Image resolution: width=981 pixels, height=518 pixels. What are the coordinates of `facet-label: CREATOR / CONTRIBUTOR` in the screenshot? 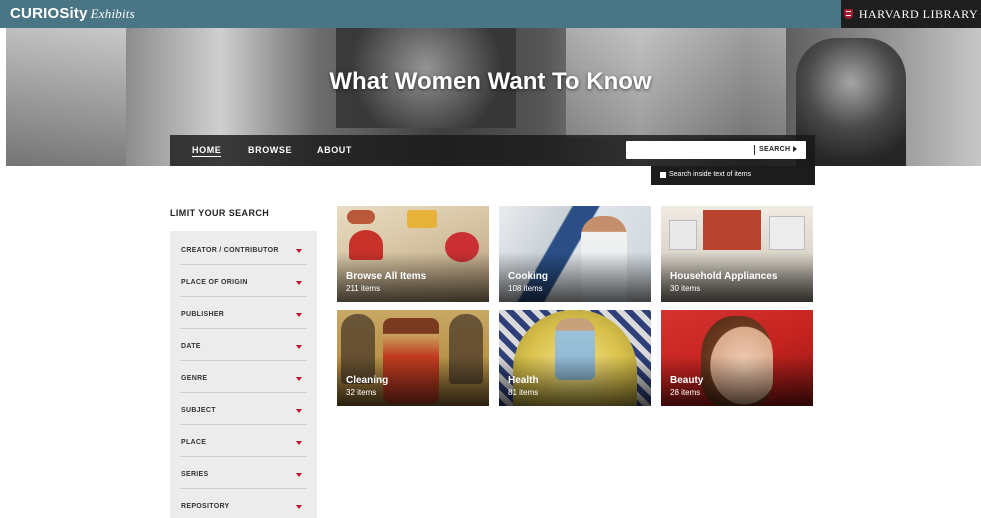 It's located at (230, 250).